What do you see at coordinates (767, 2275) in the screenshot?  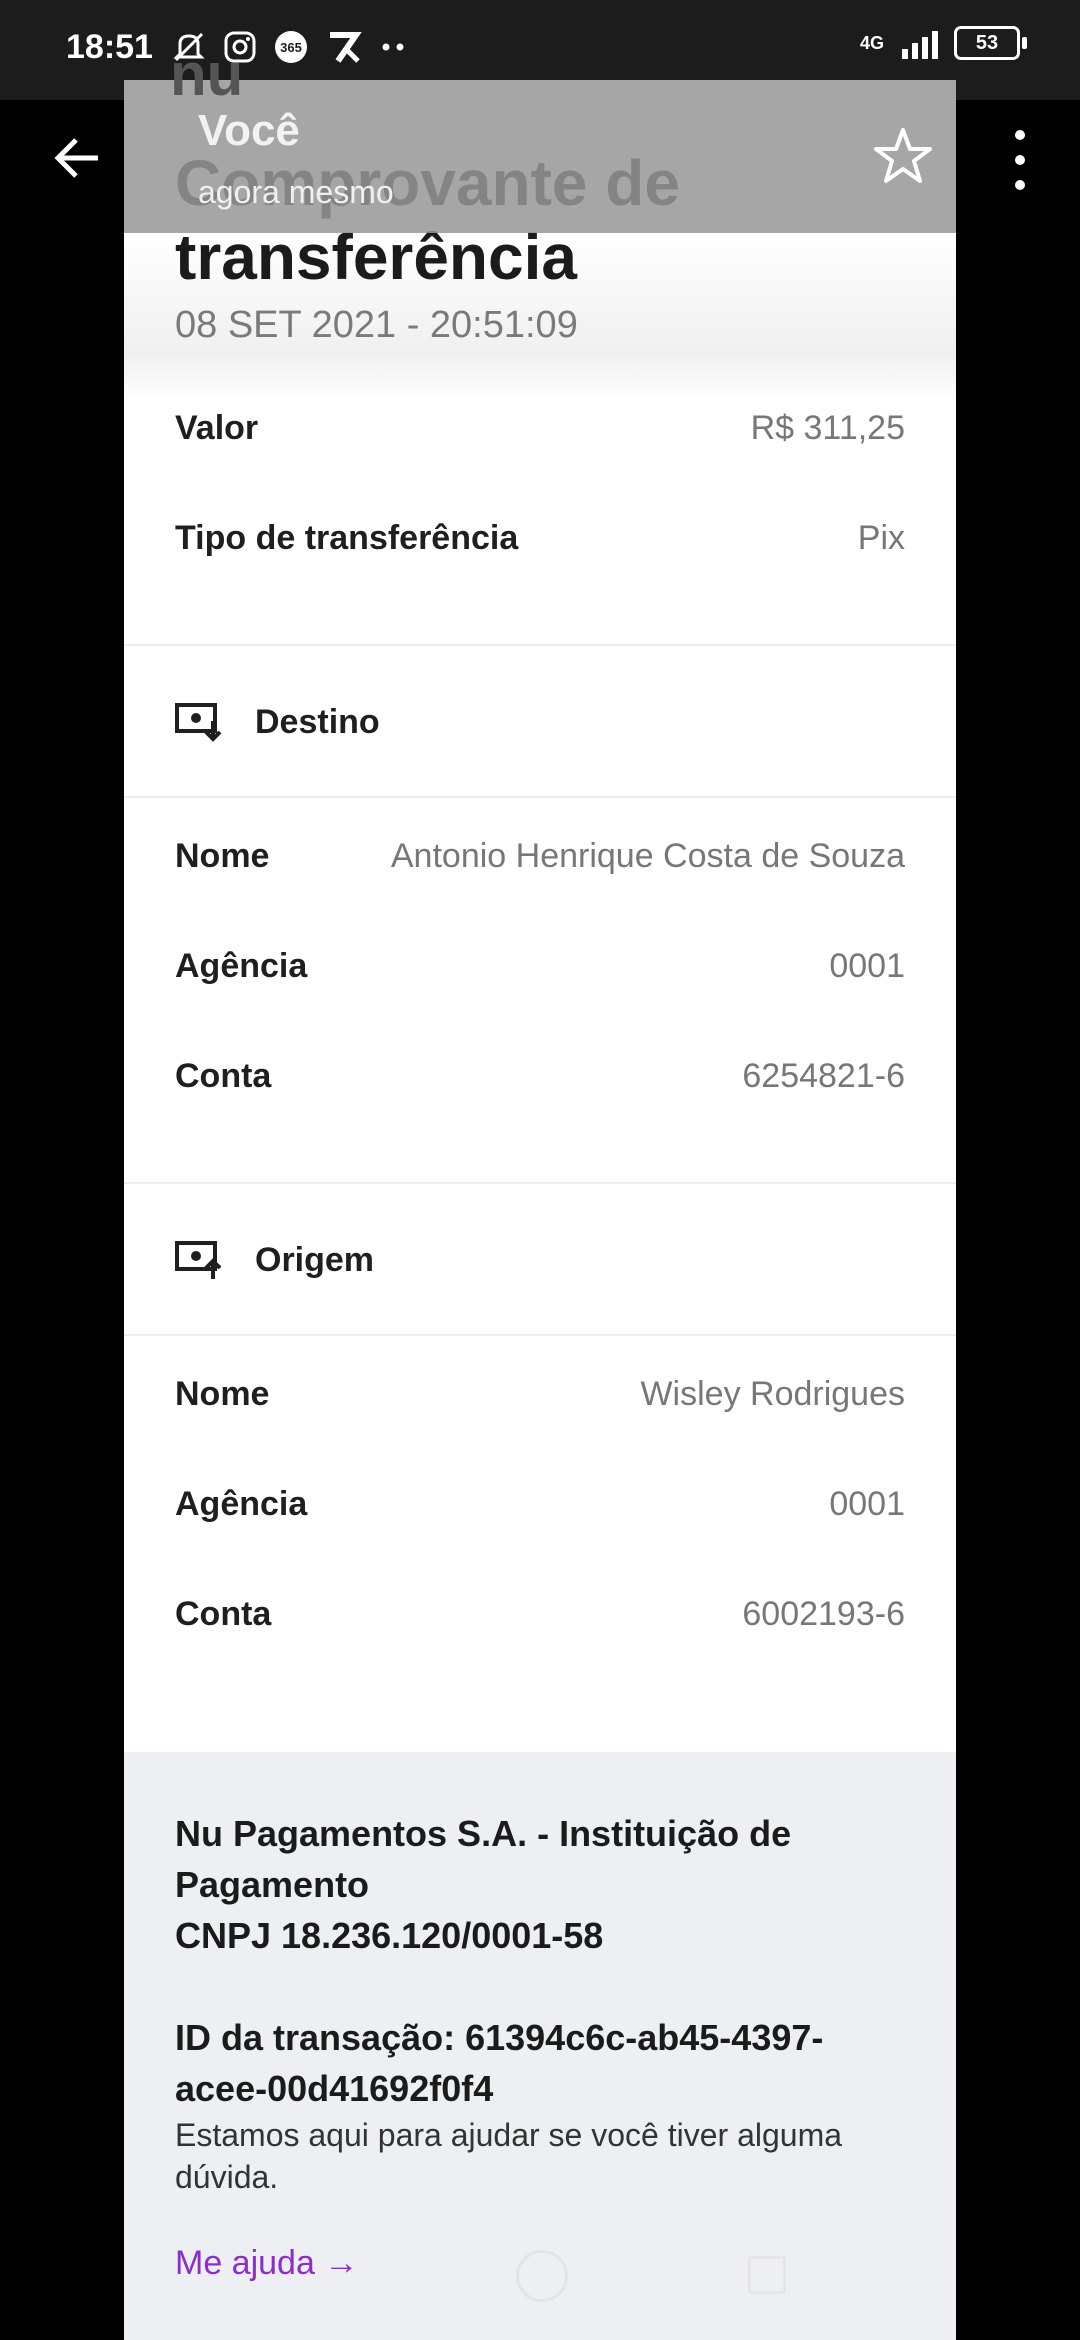 I see `recents-nav-button` at bounding box center [767, 2275].